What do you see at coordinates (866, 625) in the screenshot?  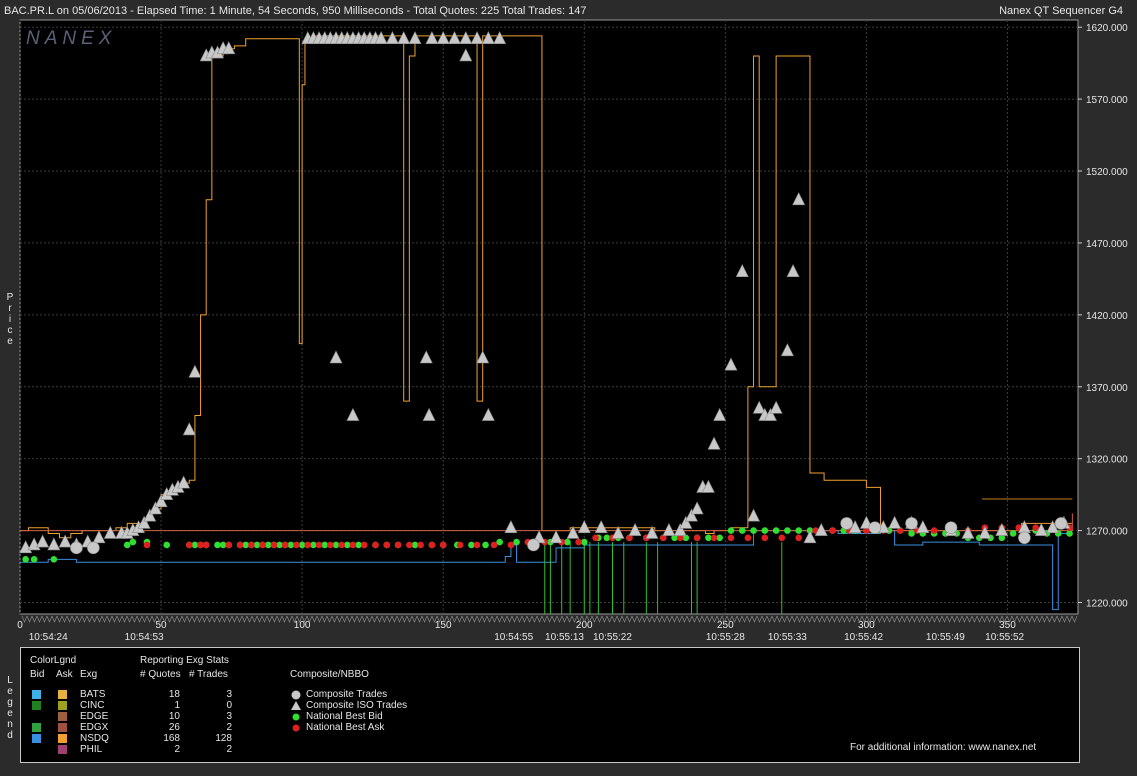 I see `x-tick-label: 300` at bounding box center [866, 625].